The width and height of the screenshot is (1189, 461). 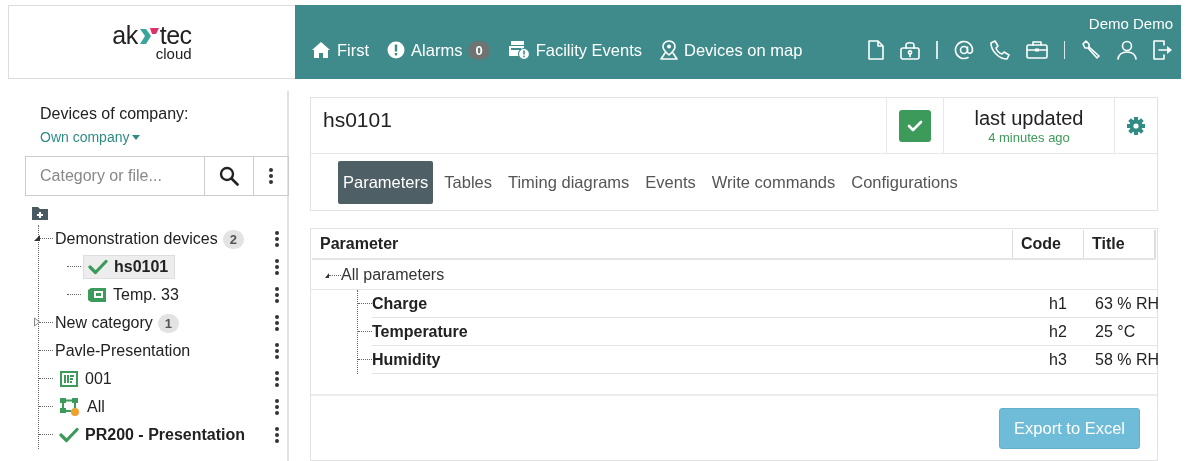 What do you see at coordinates (321, 50) in the screenshot?
I see `home-icon` at bounding box center [321, 50].